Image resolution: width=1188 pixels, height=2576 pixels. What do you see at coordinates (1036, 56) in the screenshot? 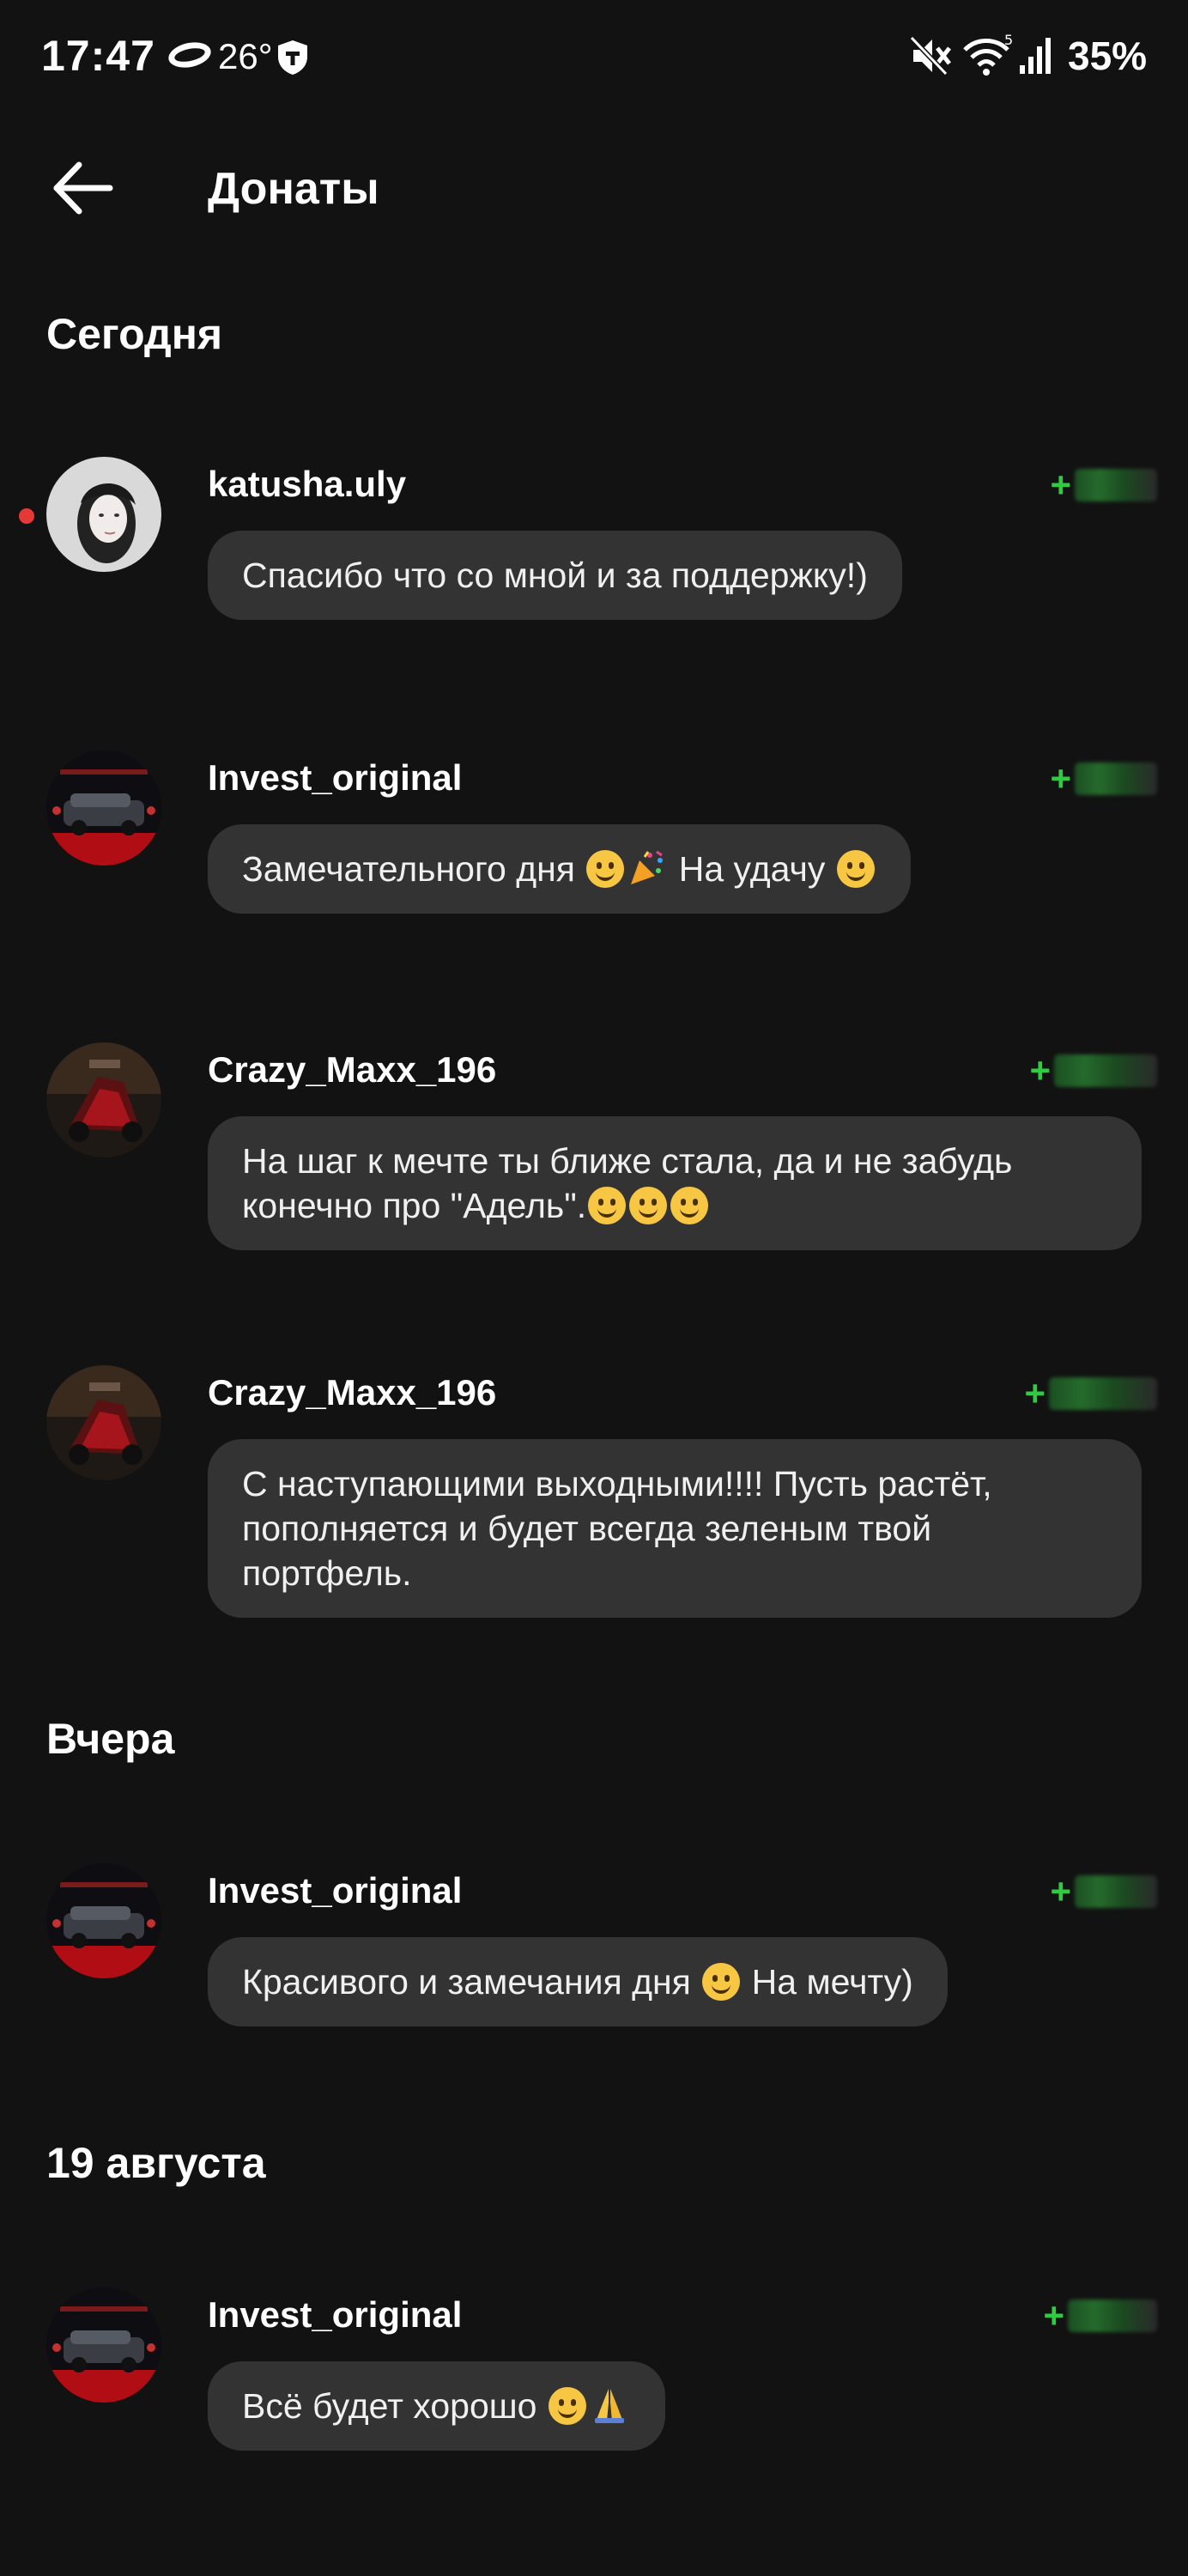
I see `signal-icon` at bounding box center [1036, 56].